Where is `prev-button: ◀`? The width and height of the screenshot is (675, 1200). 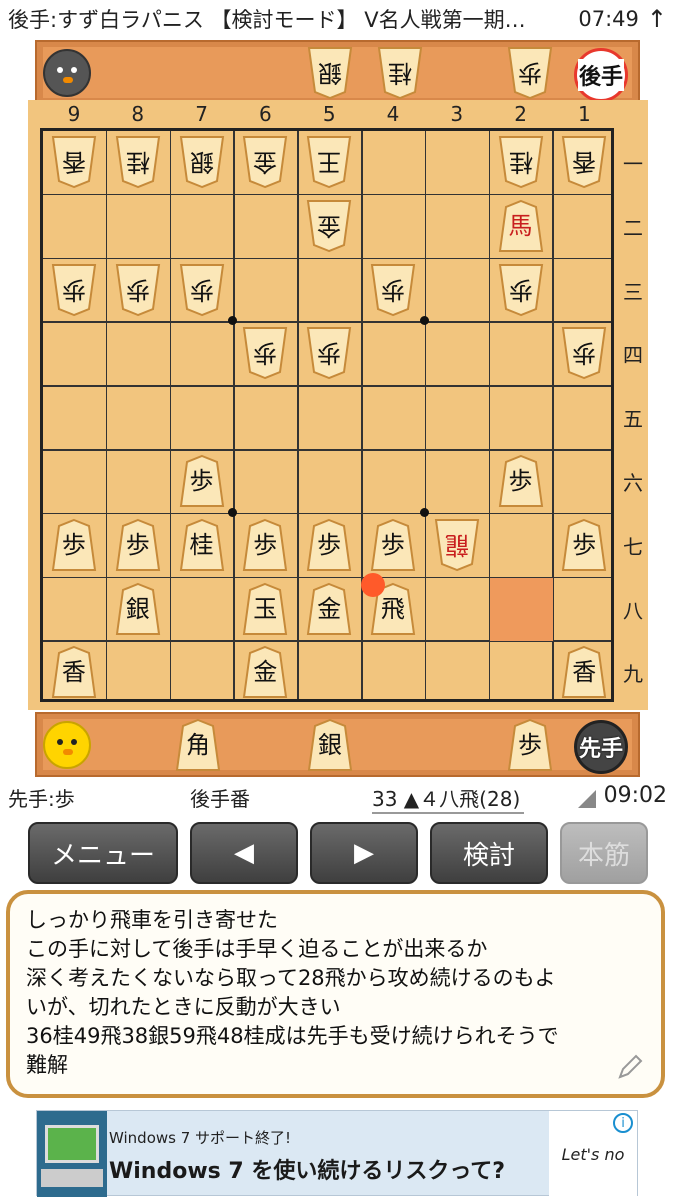 prev-button: ◀ is located at coordinates (244, 853).